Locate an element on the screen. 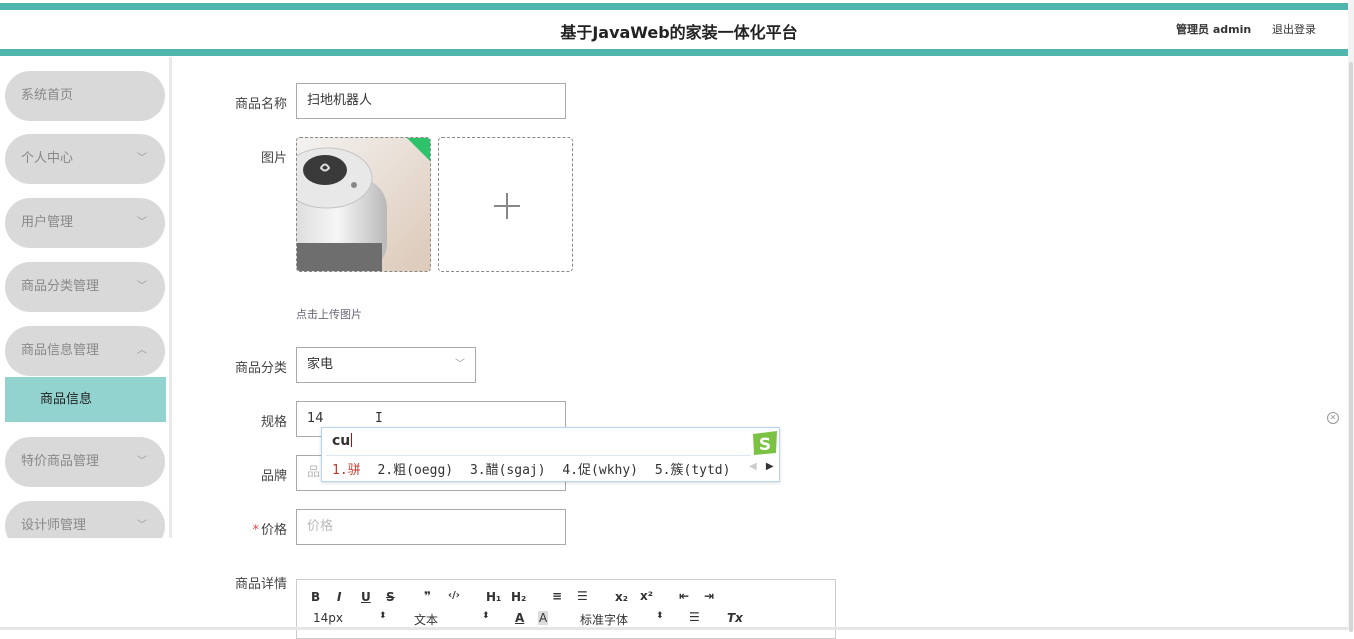  style-arrows-icon: ⬍ is located at coordinates (486, 616).